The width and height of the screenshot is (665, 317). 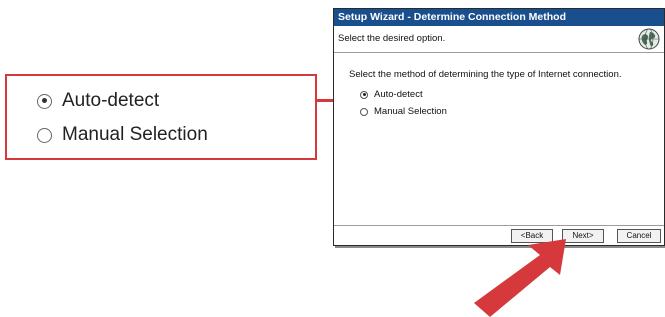 I want to click on radio-option-auto-detect: Auto-detect, so click(x=391, y=94).